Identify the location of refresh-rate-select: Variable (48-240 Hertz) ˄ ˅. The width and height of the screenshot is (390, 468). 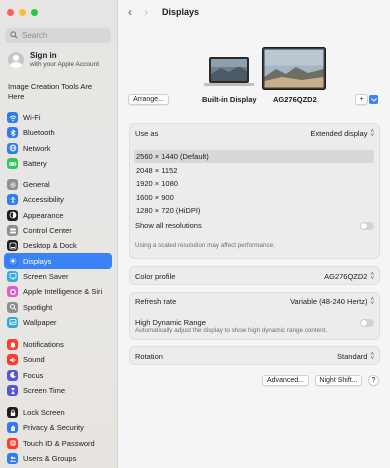
(332, 302).